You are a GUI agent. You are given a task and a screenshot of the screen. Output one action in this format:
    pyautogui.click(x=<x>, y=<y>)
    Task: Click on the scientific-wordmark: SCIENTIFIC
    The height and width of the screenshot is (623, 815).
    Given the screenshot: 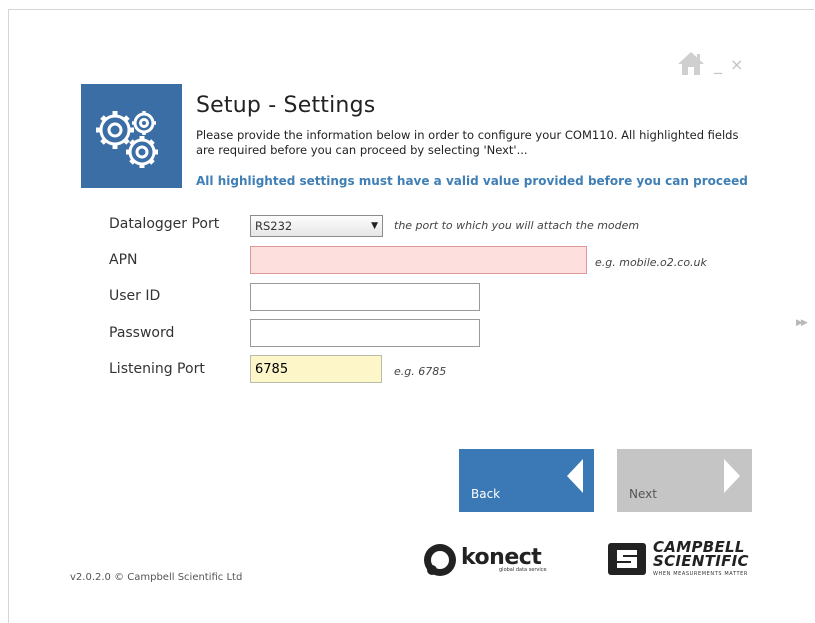 What is the action you would take?
    pyautogui.click(x=701, y=561)
    